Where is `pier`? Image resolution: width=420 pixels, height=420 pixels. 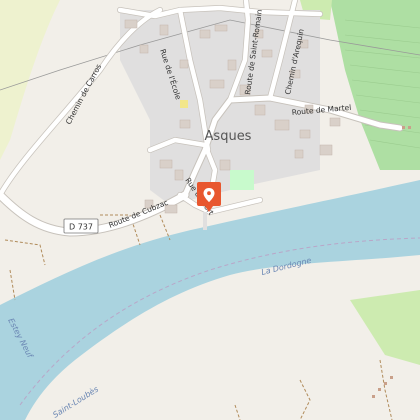
pier is located at coordinates (205, 221).